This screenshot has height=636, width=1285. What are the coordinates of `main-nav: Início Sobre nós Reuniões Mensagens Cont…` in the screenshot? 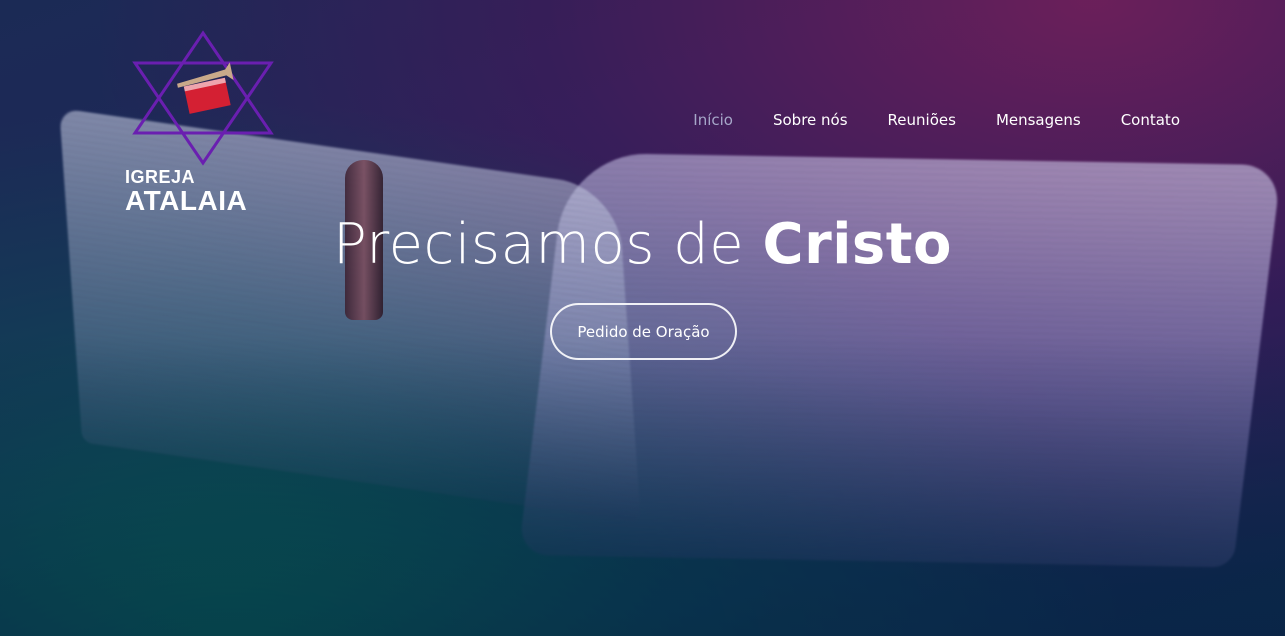 It's located at (936, 120).